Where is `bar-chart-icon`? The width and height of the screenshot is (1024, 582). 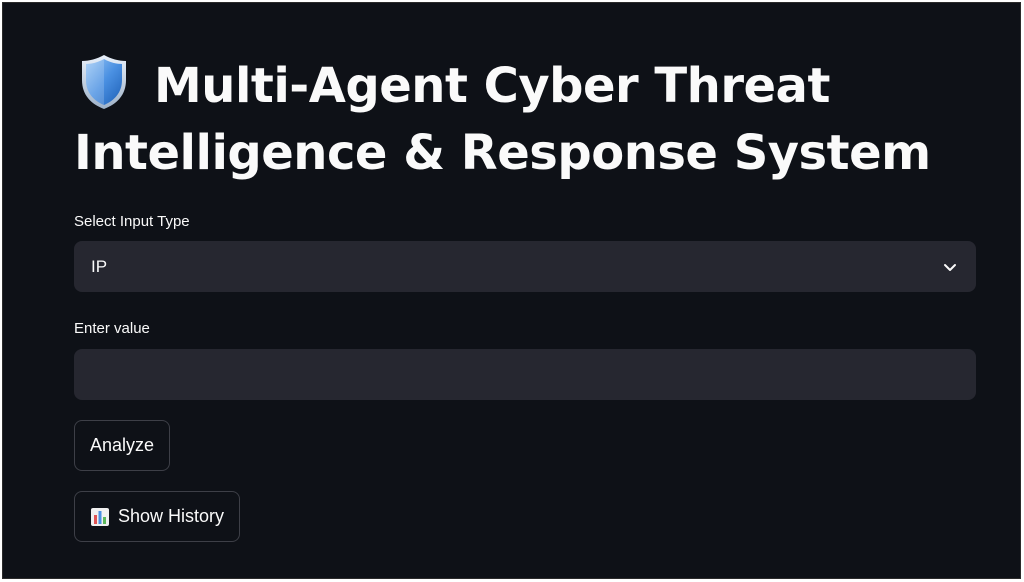 bar-chart-icon is located at coordinates (100, 516).